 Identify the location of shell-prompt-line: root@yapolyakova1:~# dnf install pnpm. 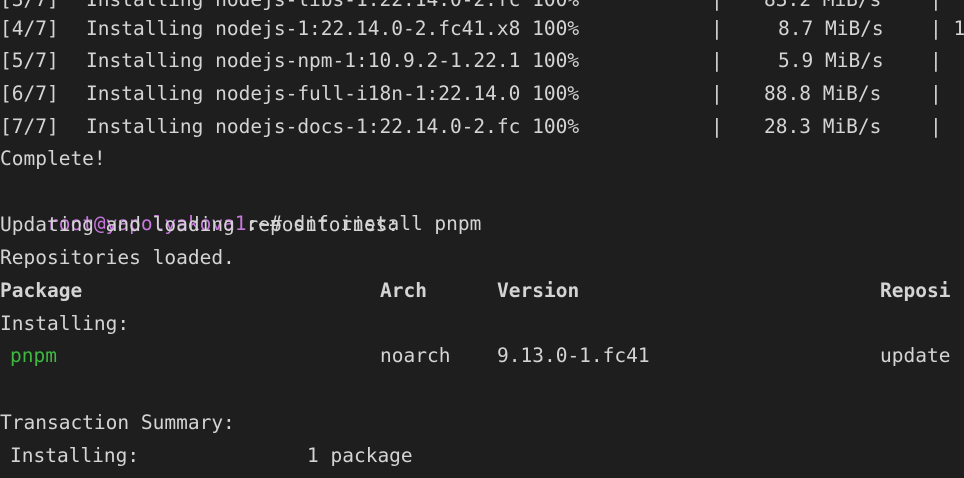
(240, 205).